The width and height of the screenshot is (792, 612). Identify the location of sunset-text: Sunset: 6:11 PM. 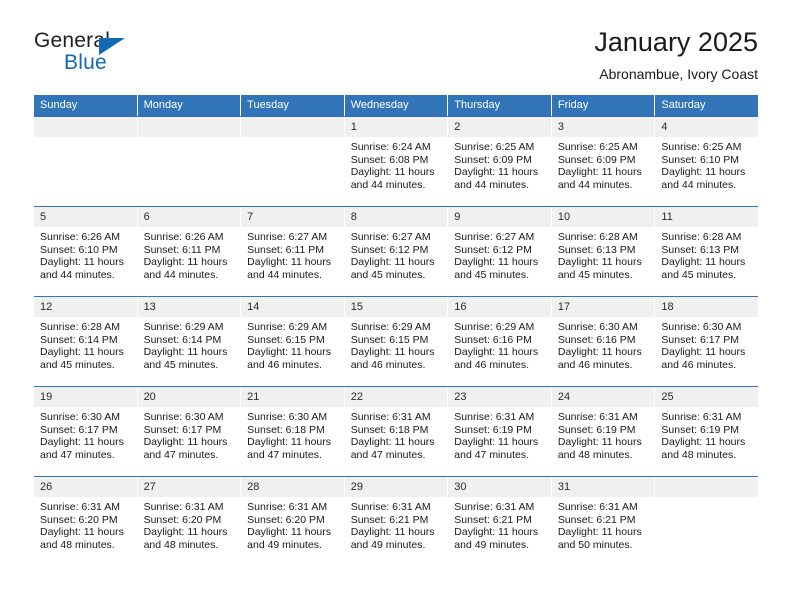
(285, 249).